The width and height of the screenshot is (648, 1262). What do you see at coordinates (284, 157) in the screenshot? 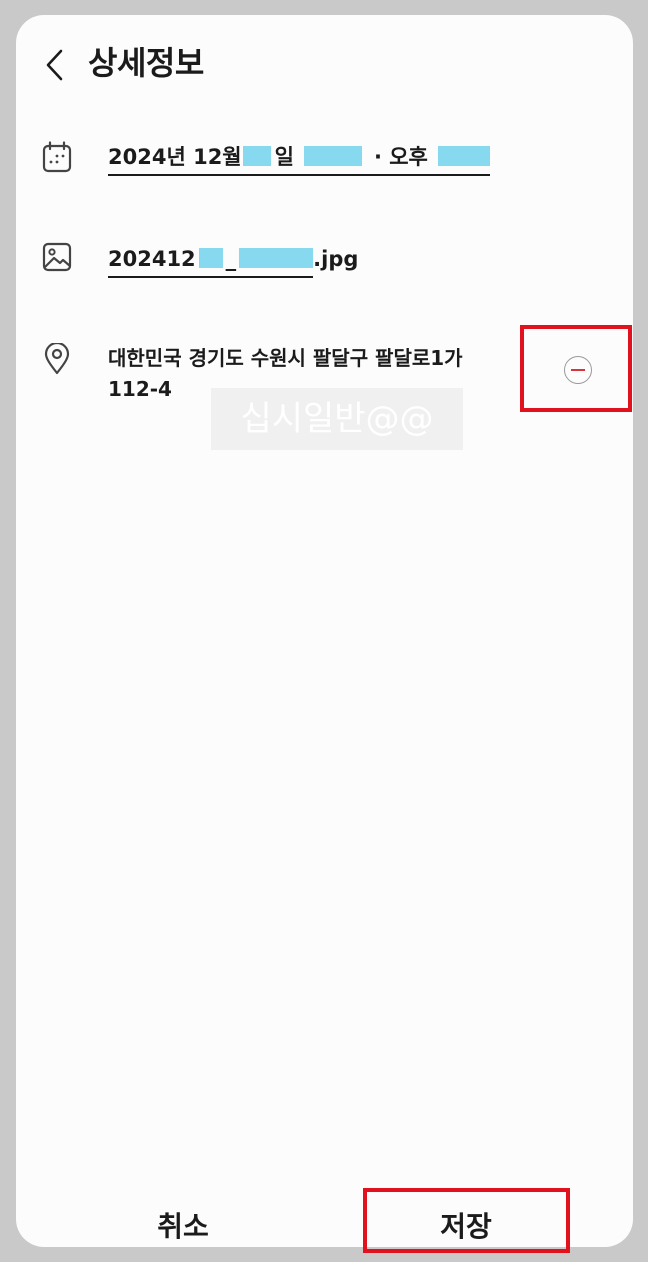
I see `day-suffix: 일` at bounding box center [284, 157].